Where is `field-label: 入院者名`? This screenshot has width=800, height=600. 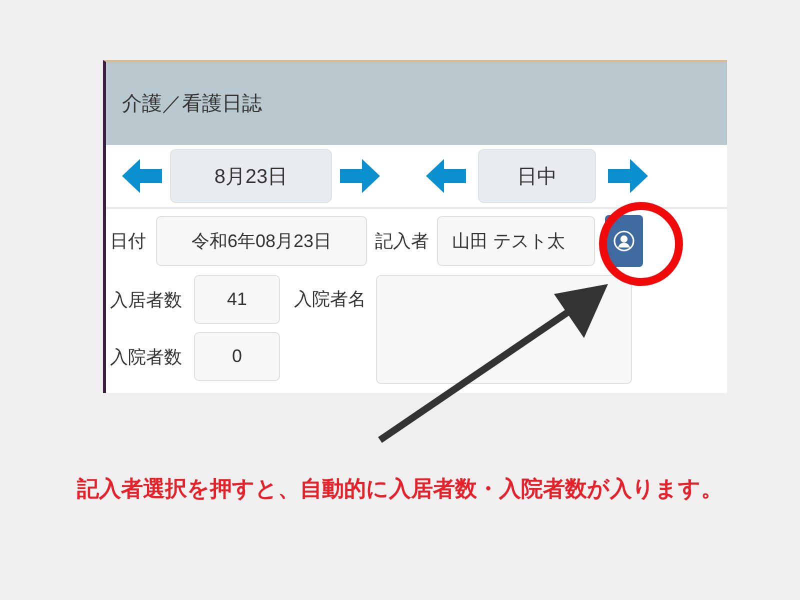
field-label: 入院者名 is located at coordinates (330, 299).